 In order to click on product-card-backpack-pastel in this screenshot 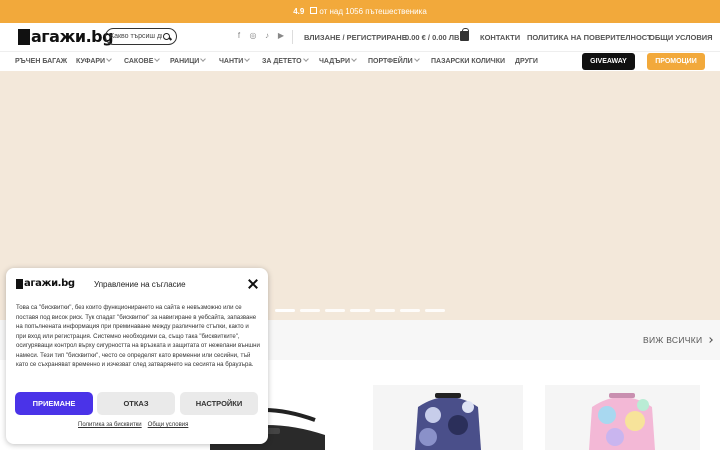, I will do `click(622, 417)`.